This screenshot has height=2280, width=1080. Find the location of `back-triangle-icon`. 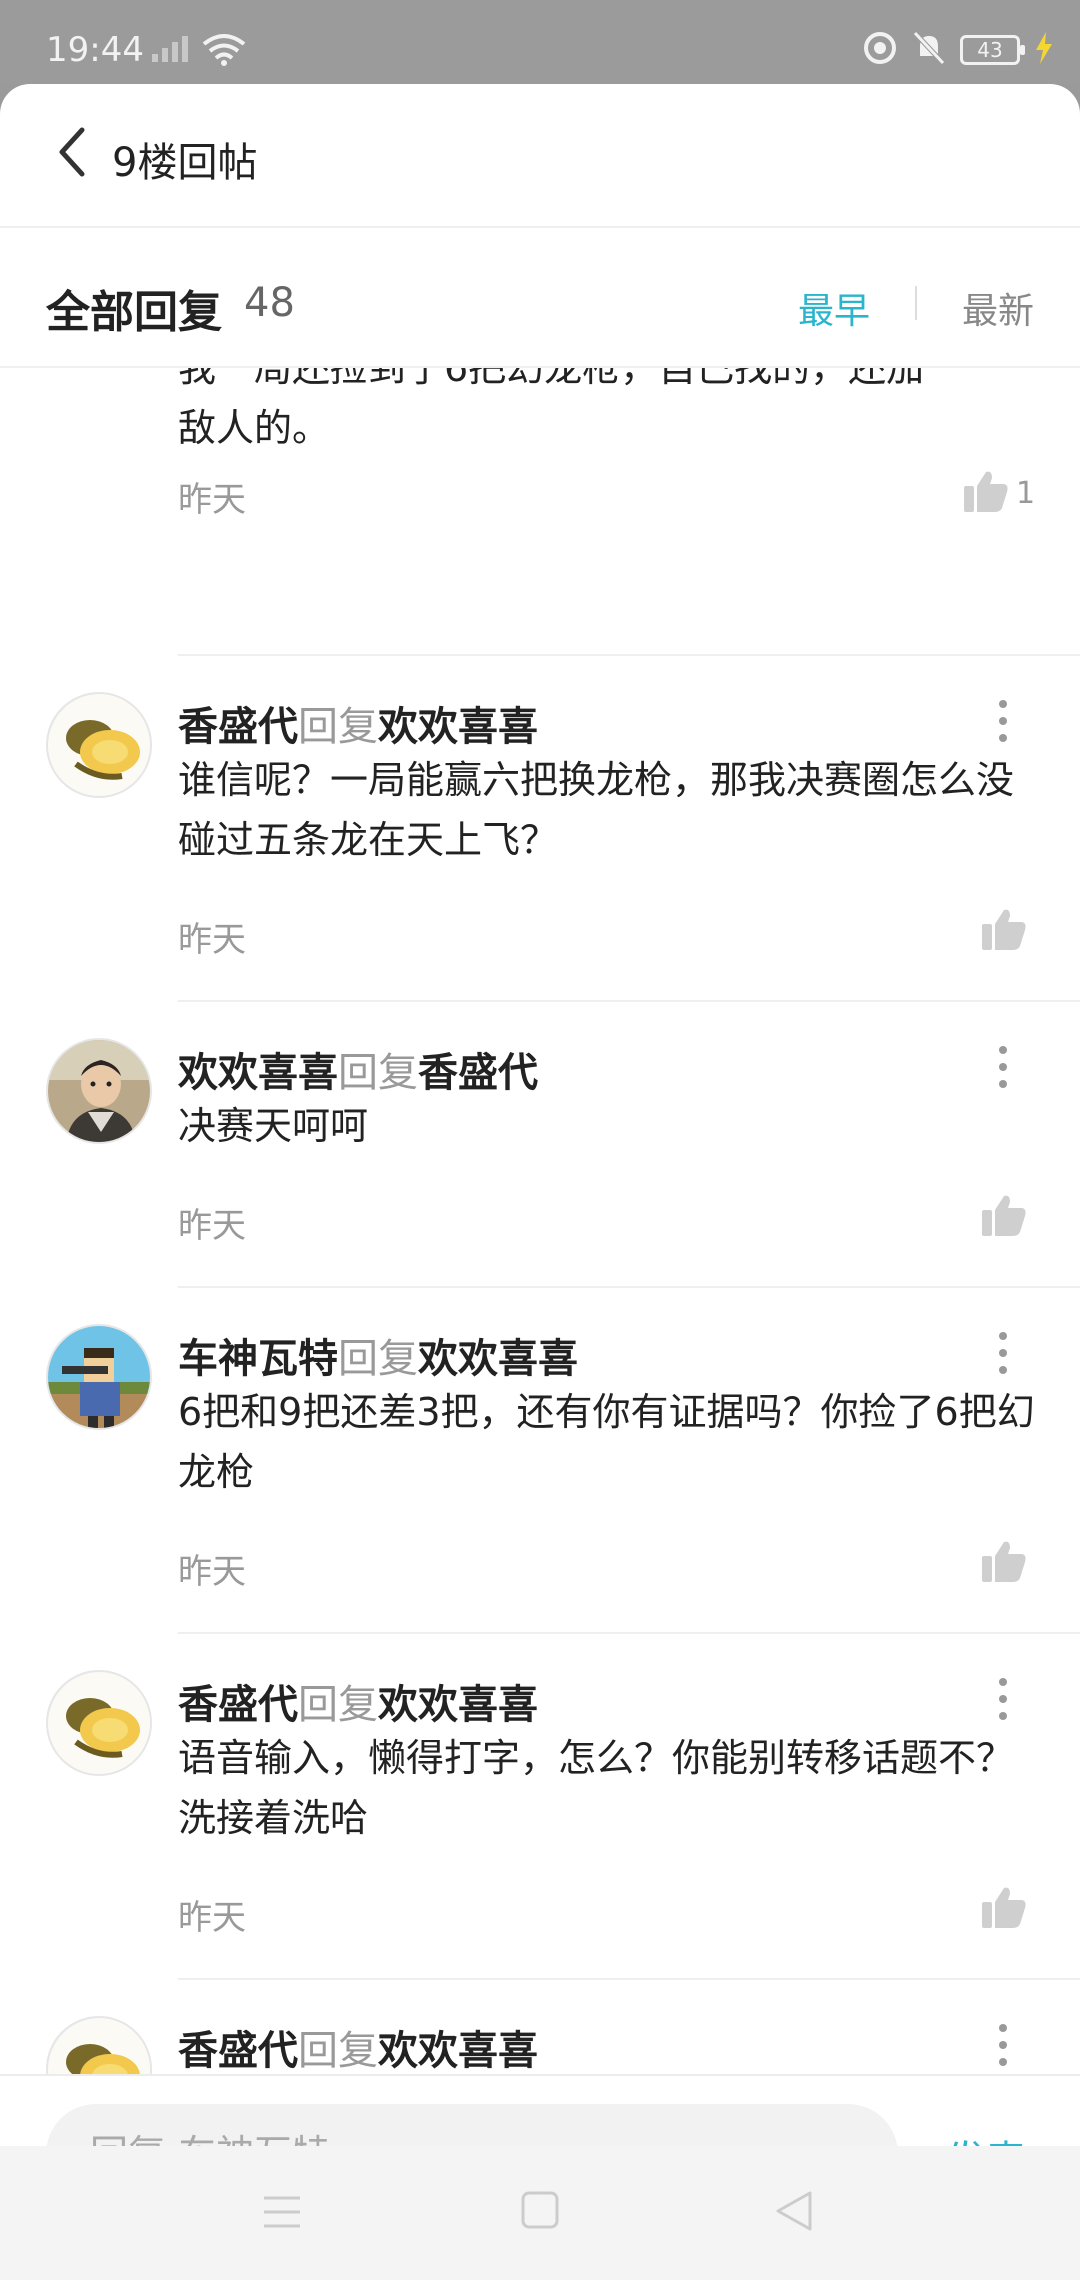

back-triangle-icon is located at coordinates (794, 2213).